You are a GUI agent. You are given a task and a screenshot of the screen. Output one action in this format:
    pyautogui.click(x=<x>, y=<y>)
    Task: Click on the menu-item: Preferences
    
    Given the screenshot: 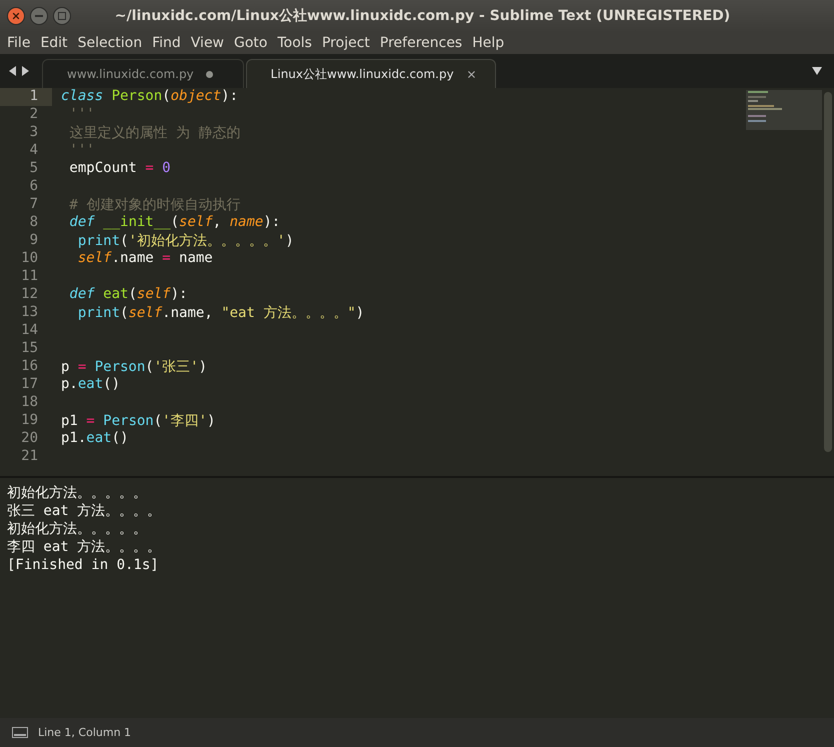 What is the action you would take?
    pyautogui.click(x=421, y=43)
    